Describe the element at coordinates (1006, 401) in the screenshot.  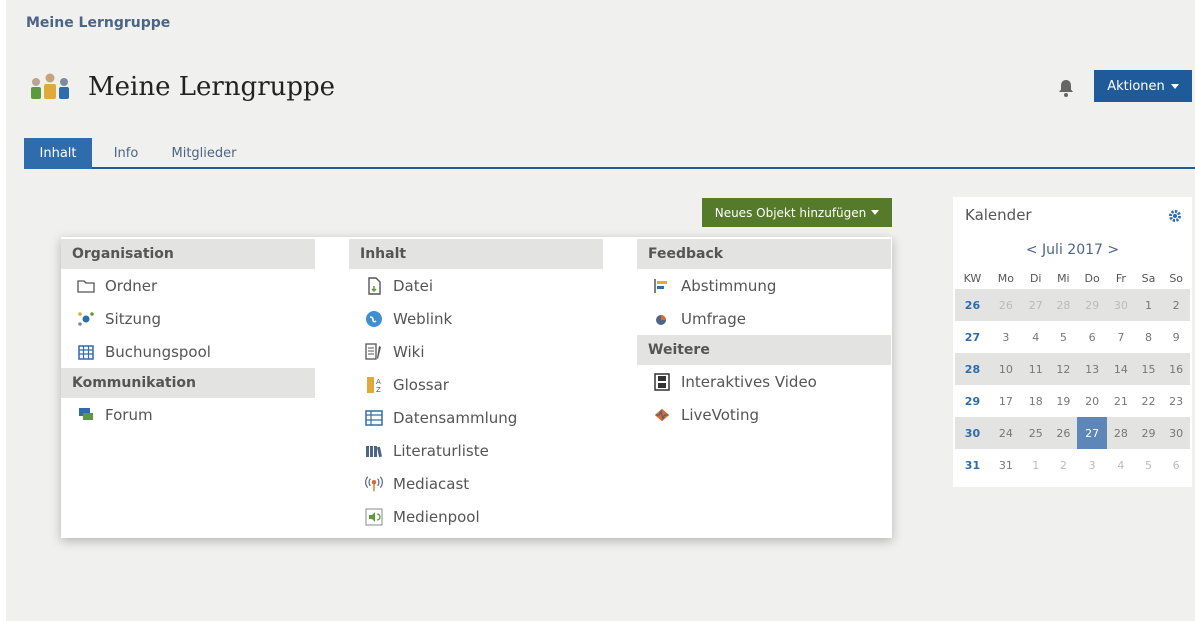
I see `calendar-day: 17` at that location.